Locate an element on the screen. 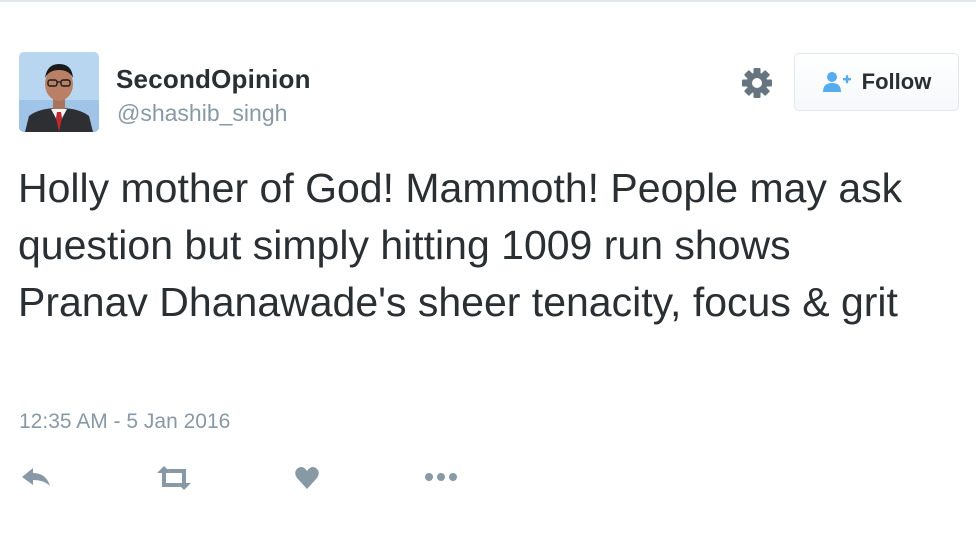 The width and height of the screenshot is (976, 549). add-user-icon is located at coordinates (836, 82).